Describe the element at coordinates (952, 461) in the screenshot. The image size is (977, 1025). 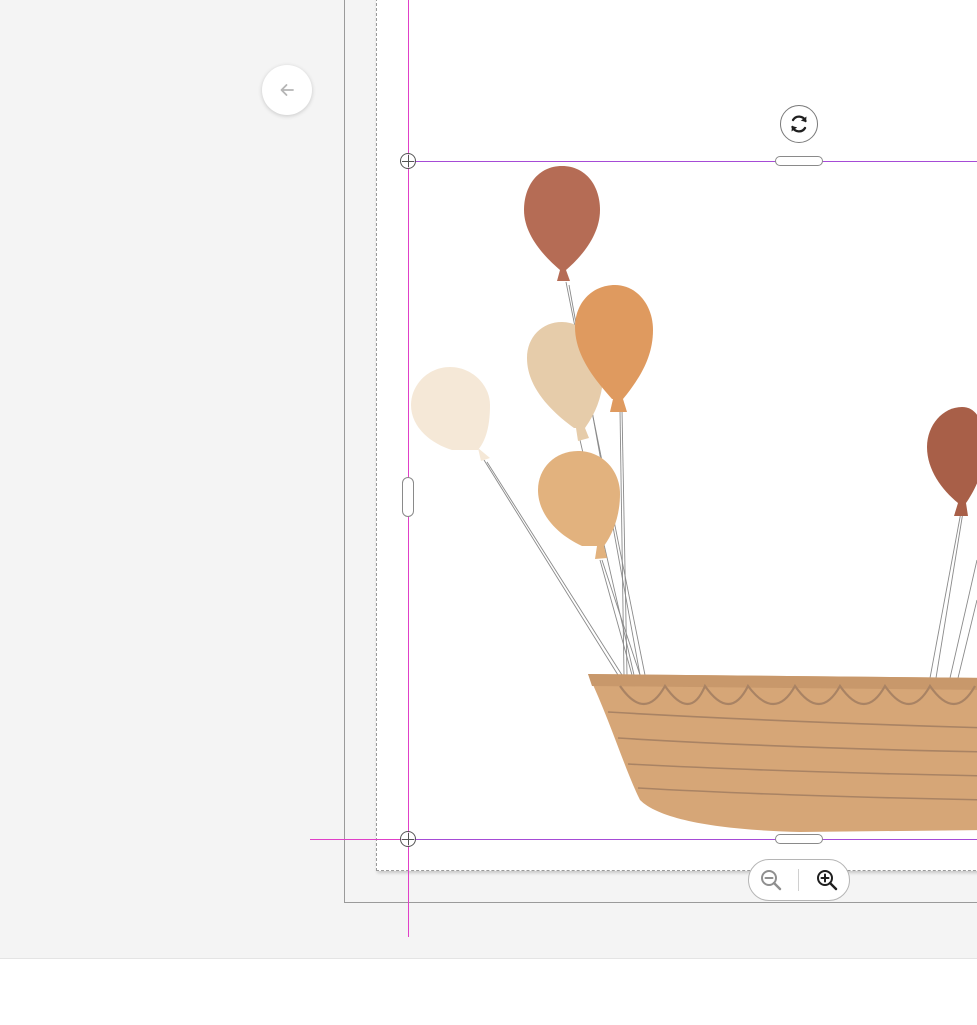
I see `balloon-rust-right` at that location.